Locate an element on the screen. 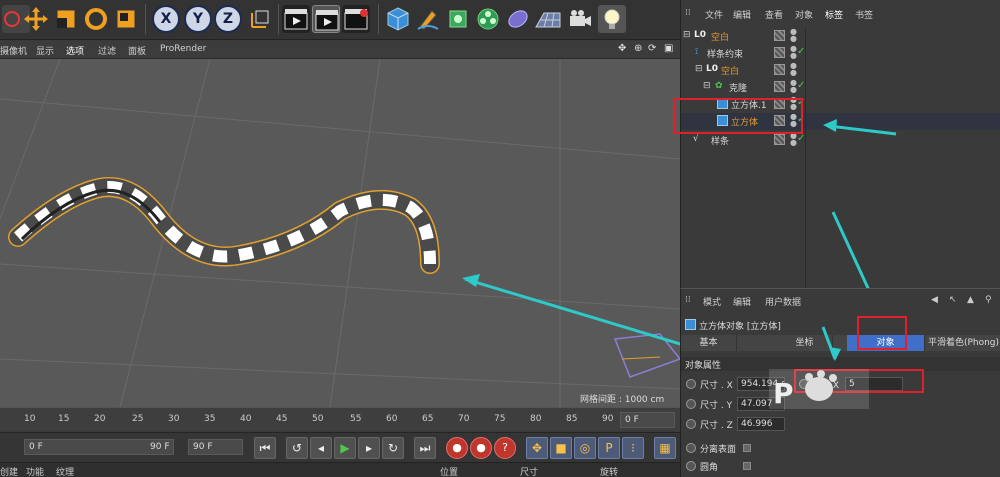 The height and width of the screenshot is (477, 1000). render-settings-icon is located at coordinates (356, 19).